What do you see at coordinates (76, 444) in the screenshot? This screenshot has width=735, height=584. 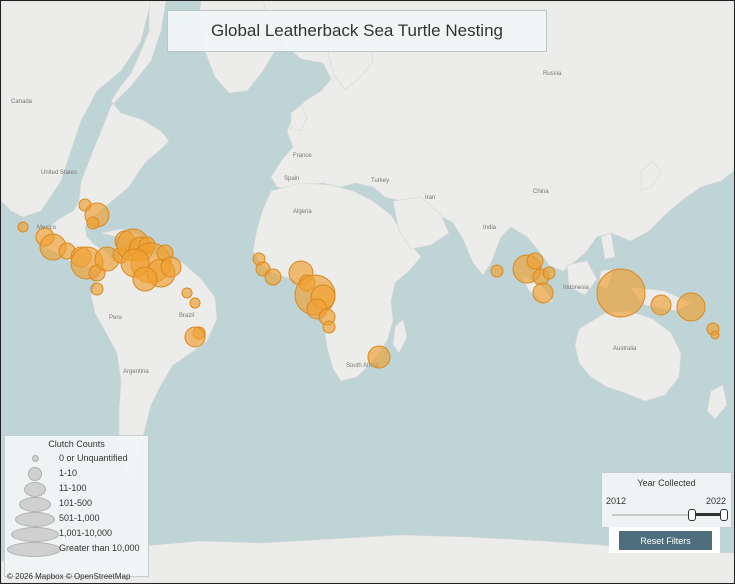 I see `legend-title: Clutch Counts` at bounding box center [76, 444].